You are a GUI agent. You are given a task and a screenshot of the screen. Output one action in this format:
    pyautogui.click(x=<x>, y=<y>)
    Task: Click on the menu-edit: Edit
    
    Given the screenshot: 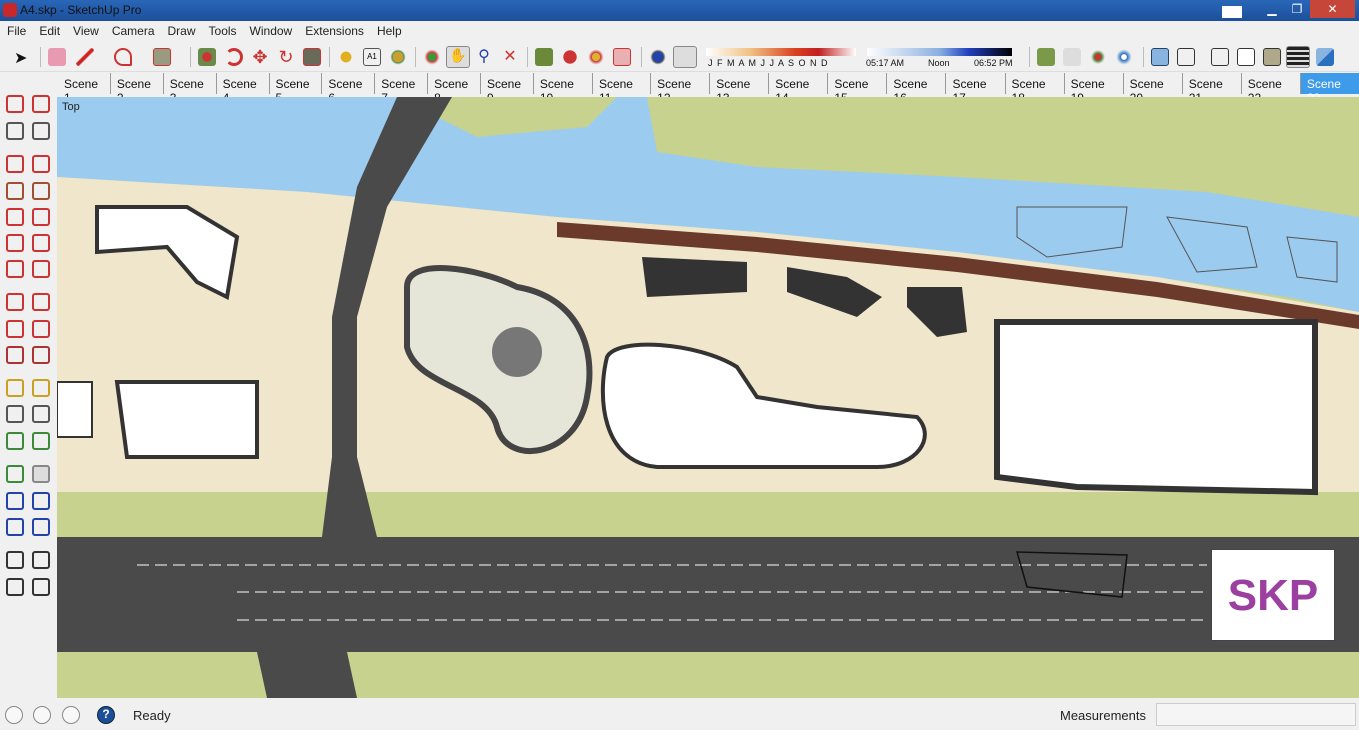 What is the action you would take?
    pyautogui.click(x=49, y=29)
    